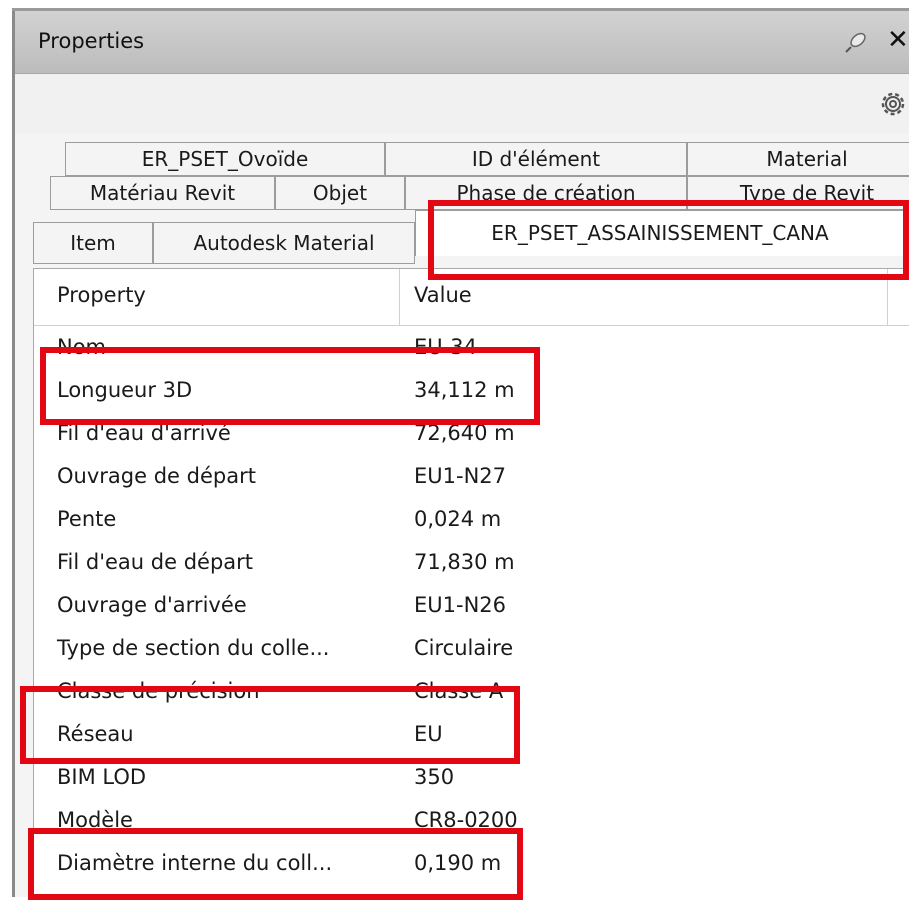  I want to click on properties-toolbar, so click(462, 104).